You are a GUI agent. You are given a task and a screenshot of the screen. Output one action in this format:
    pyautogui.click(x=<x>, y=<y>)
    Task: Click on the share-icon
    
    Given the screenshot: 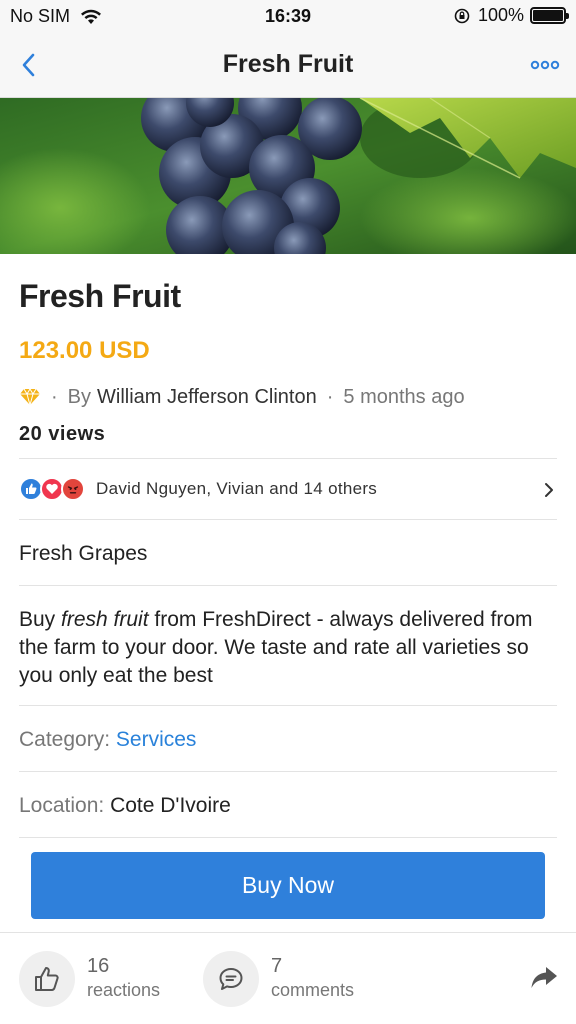 What is the action you would take?
    pyautogui.click(x=544, y=978)
    